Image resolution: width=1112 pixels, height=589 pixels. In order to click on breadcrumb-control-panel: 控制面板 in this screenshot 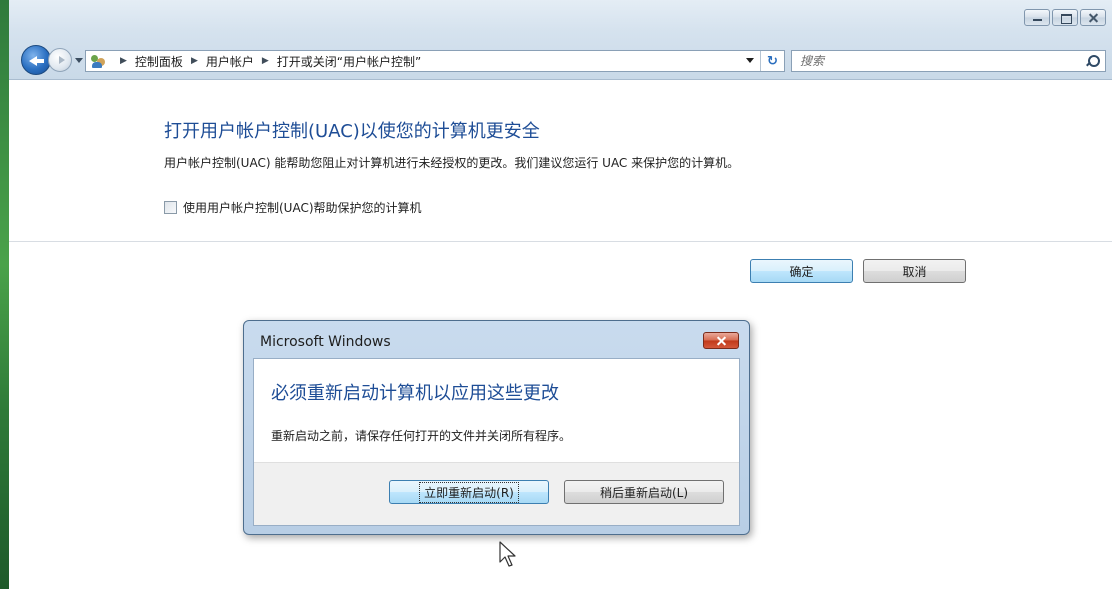, I will do `click(159, 61)`.